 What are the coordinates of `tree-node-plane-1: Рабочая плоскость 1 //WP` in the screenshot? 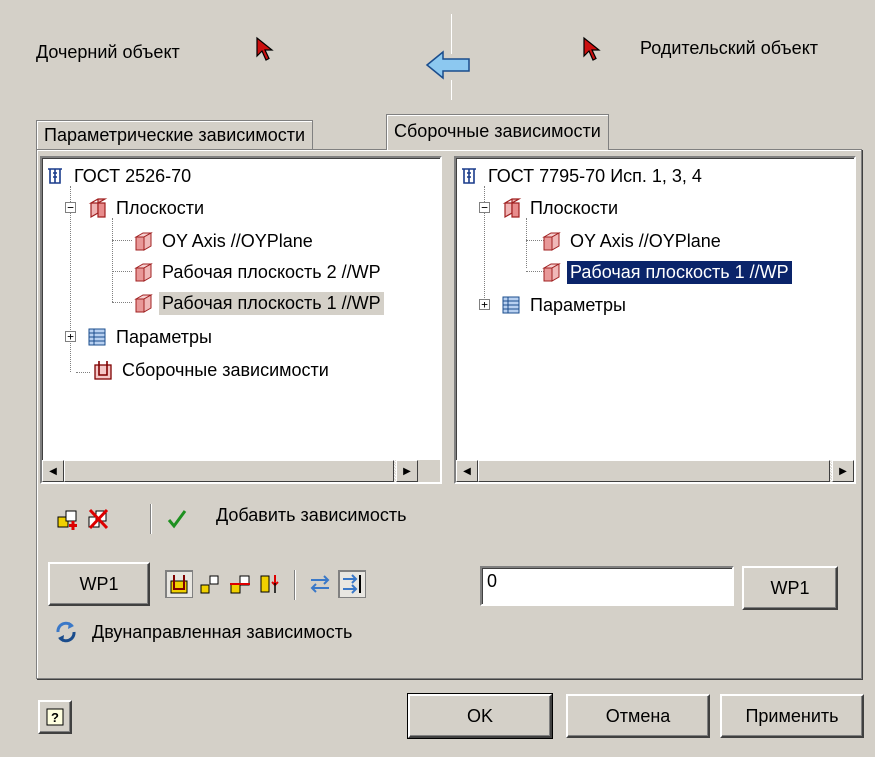 It's located at (666, 272).